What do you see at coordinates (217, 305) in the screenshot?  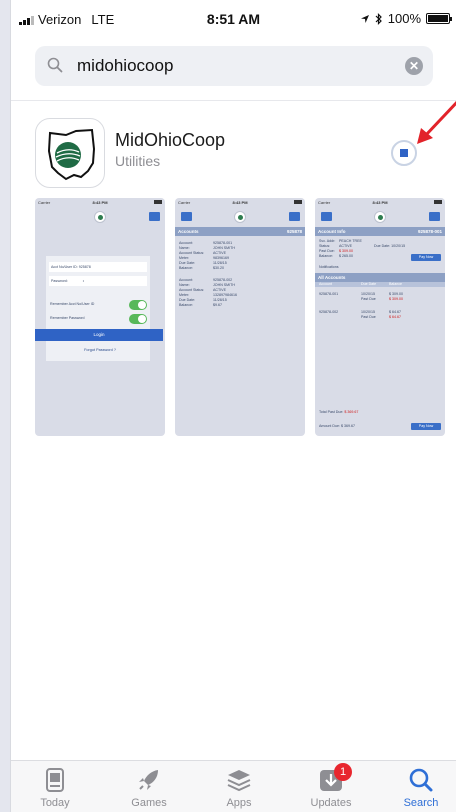 I see `account-value: $9.67` at bounding box center [217, 305].